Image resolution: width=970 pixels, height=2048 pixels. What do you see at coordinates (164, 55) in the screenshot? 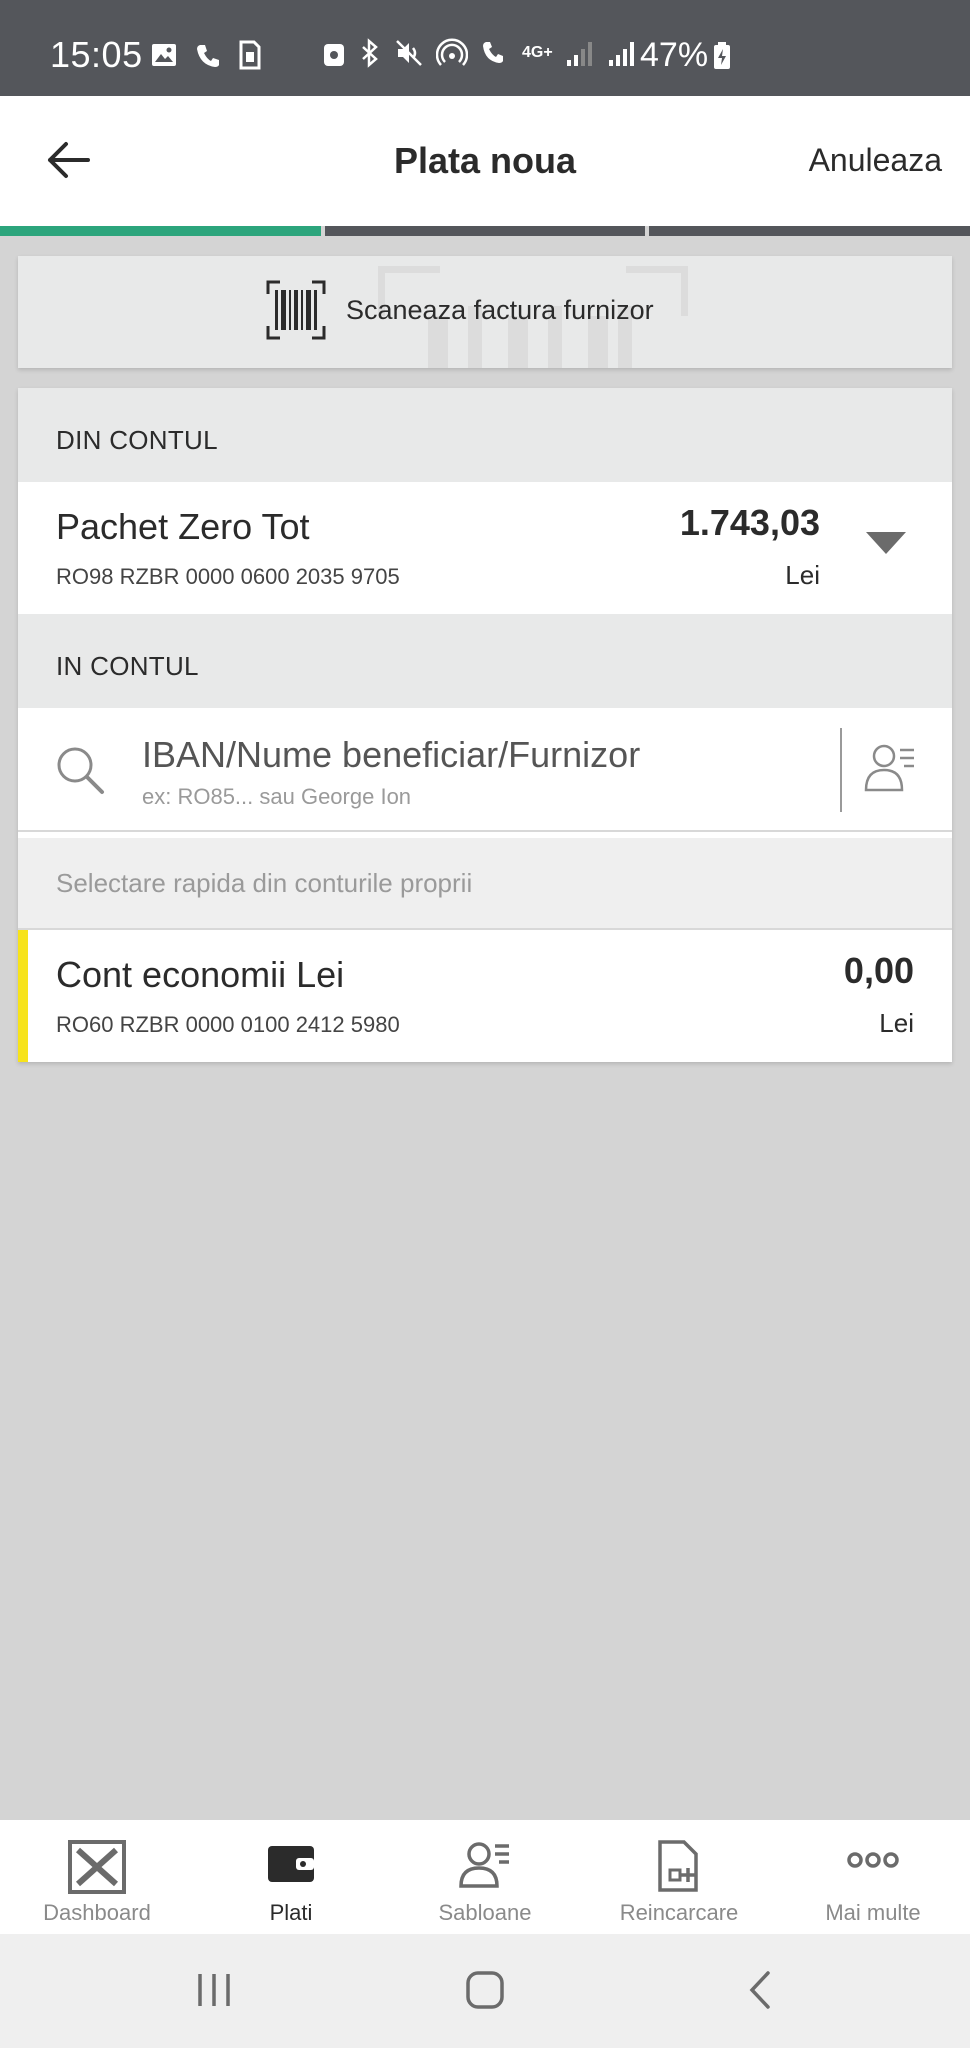
I see `image-icon` at bounding box center [164, 55].